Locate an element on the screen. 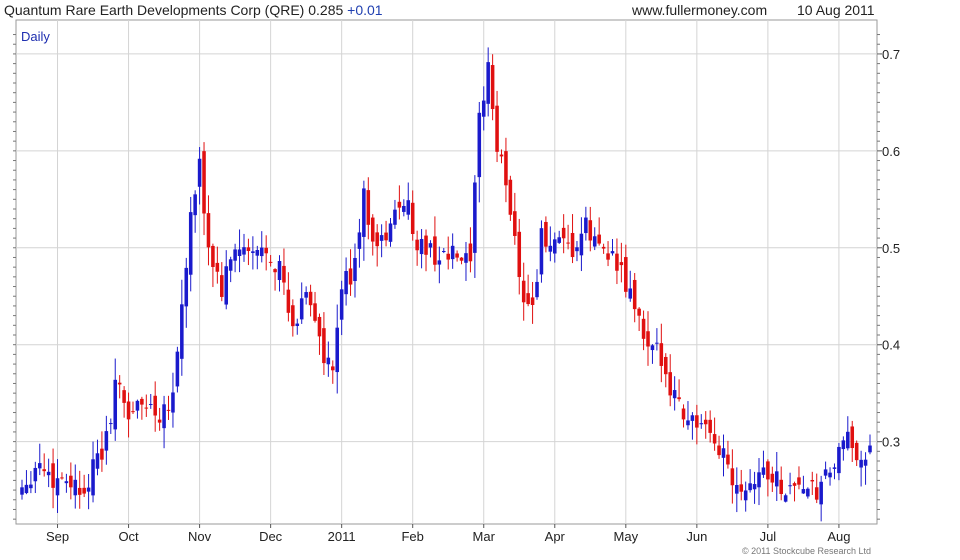 The width and height of the screenshot is (960, 560). x-tick-label: Aug is located at coordinates (838, 536).